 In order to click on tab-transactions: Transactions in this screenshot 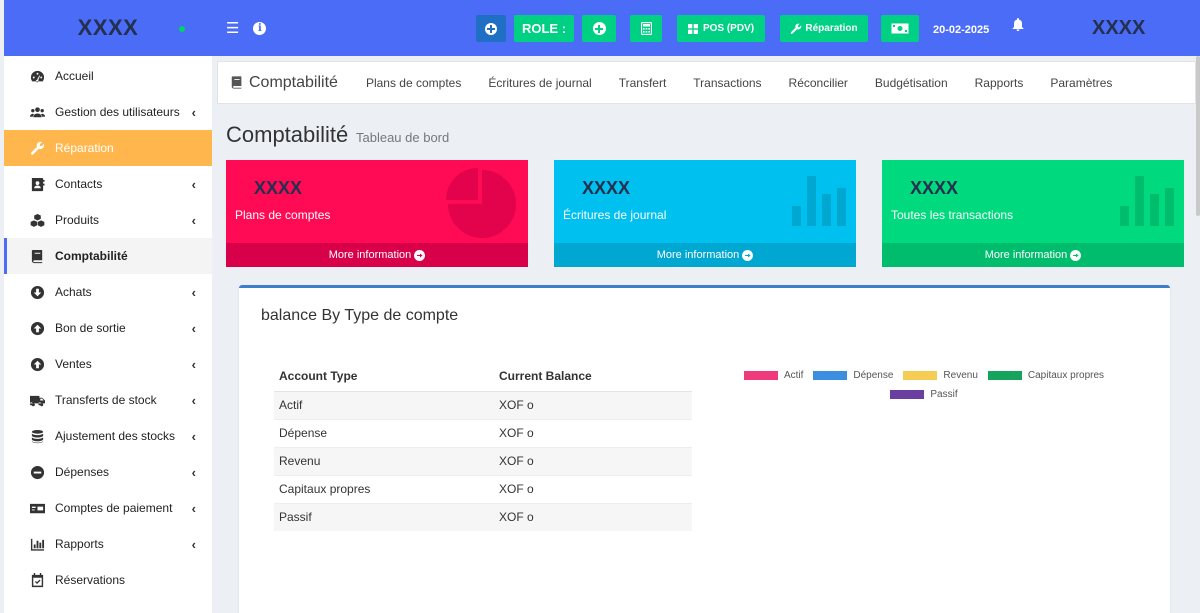, I will do `click(727, 83)`.